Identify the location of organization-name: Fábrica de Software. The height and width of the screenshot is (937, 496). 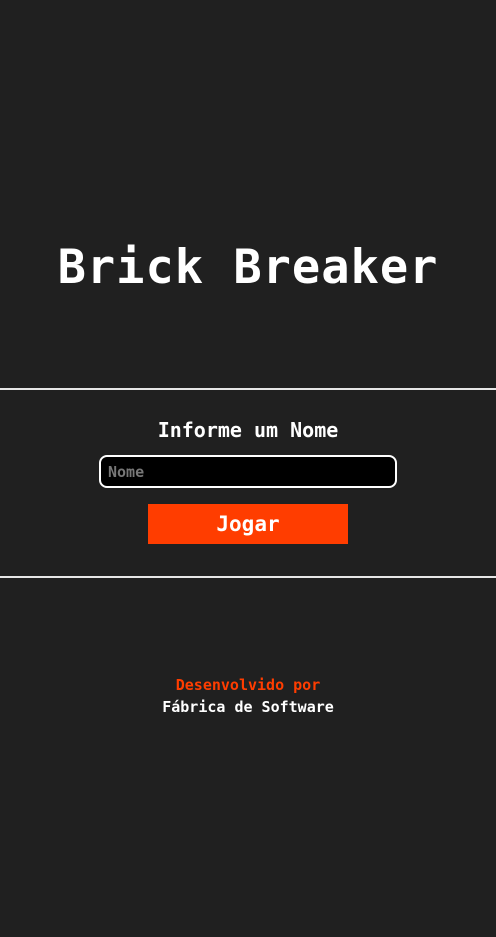
(248, 707).